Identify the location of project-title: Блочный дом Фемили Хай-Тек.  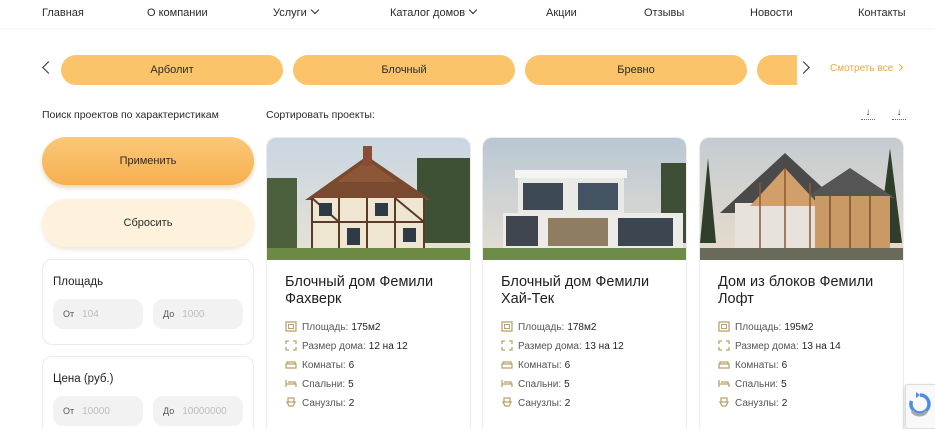
(591, 291).